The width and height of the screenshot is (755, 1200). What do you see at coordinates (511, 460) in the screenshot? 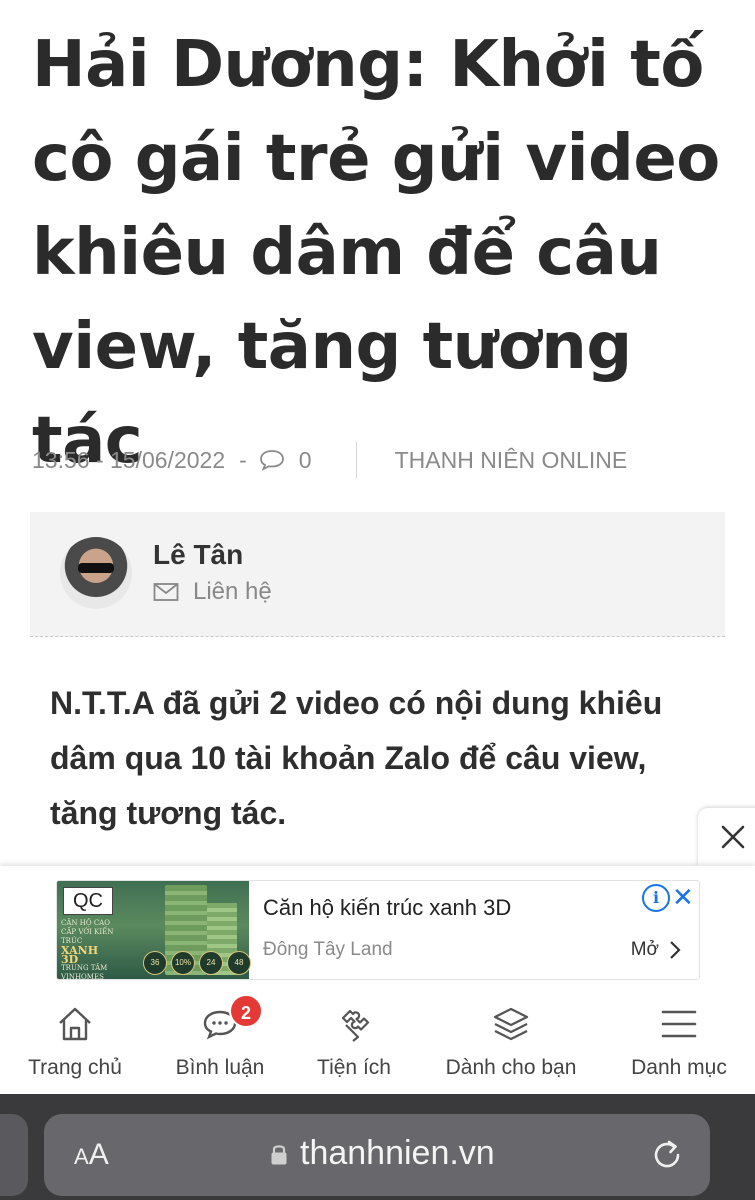
I see `article-source: THANH NIÊN ONLINE` at bounding box center [511, 460].